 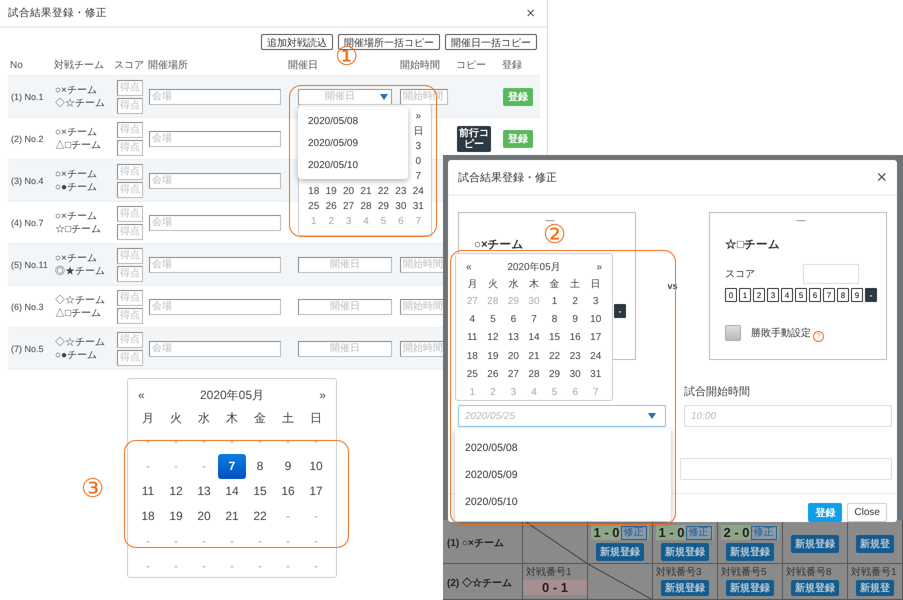 I want to click on date-field: 2020/05/25, so click(x=562, y=416).